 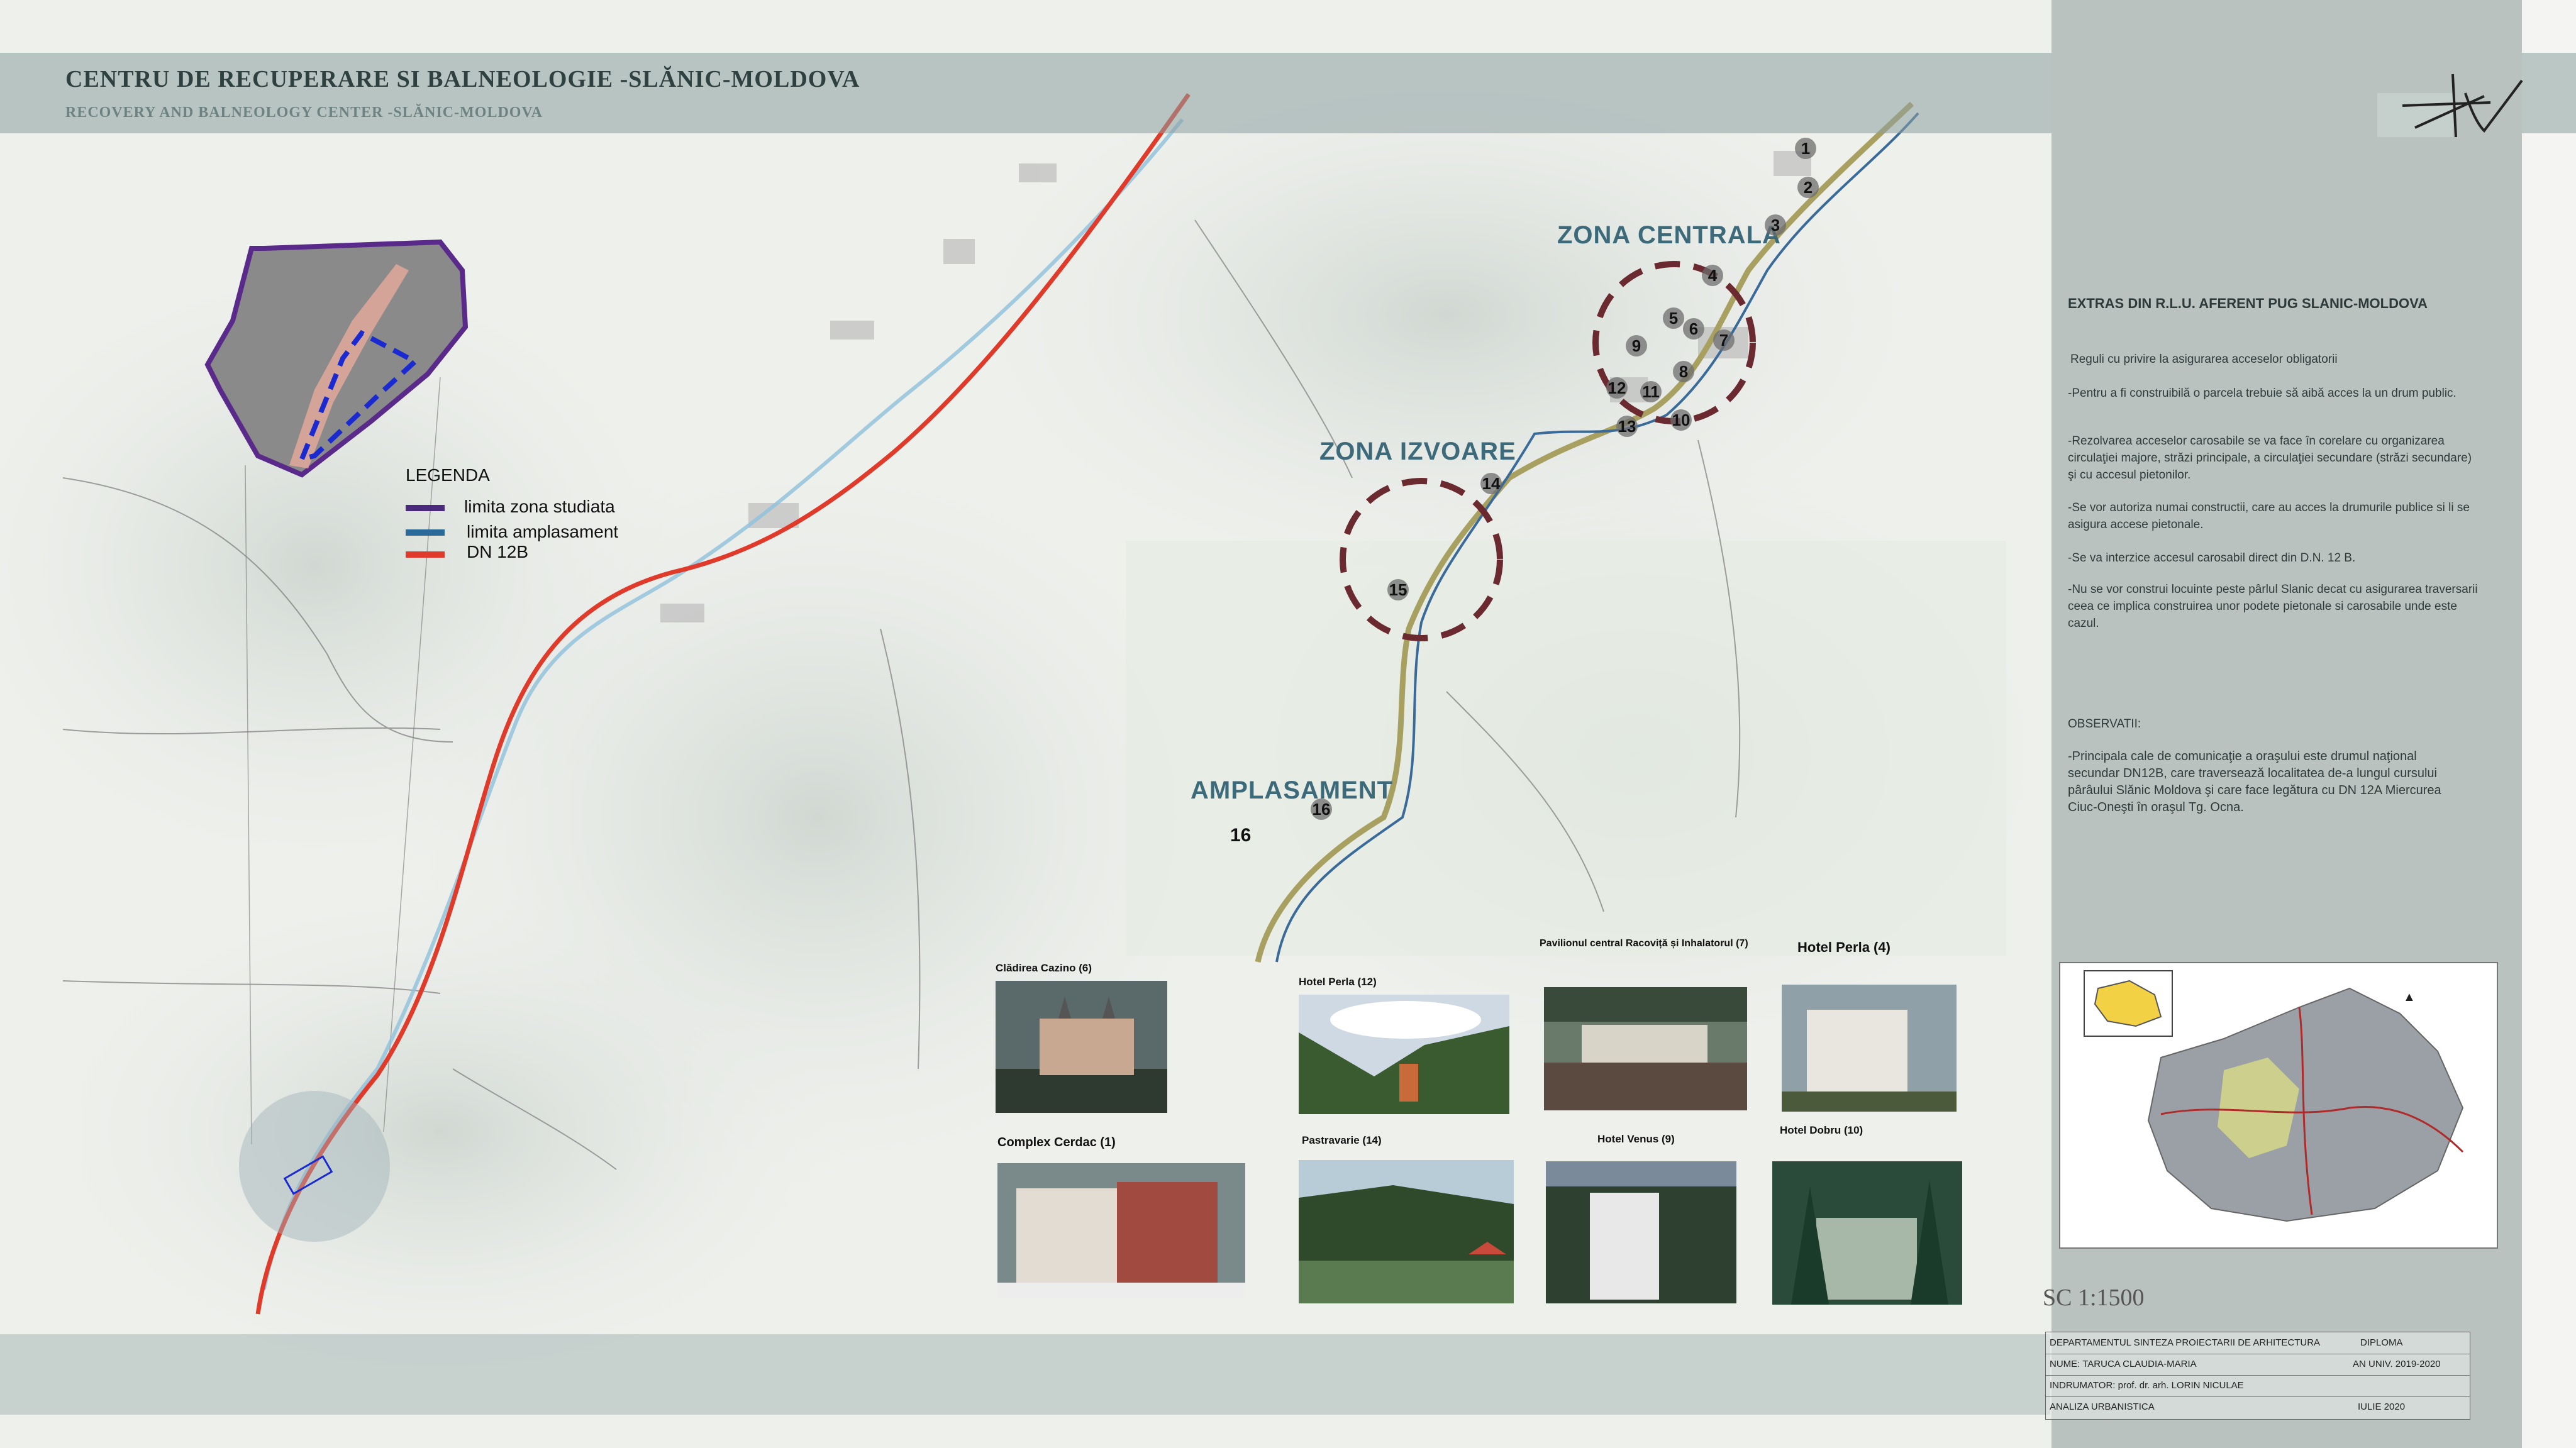 I want to click on photo-caption-cazino: Clădirea Cazino (6), so click(x=1044, y=968).